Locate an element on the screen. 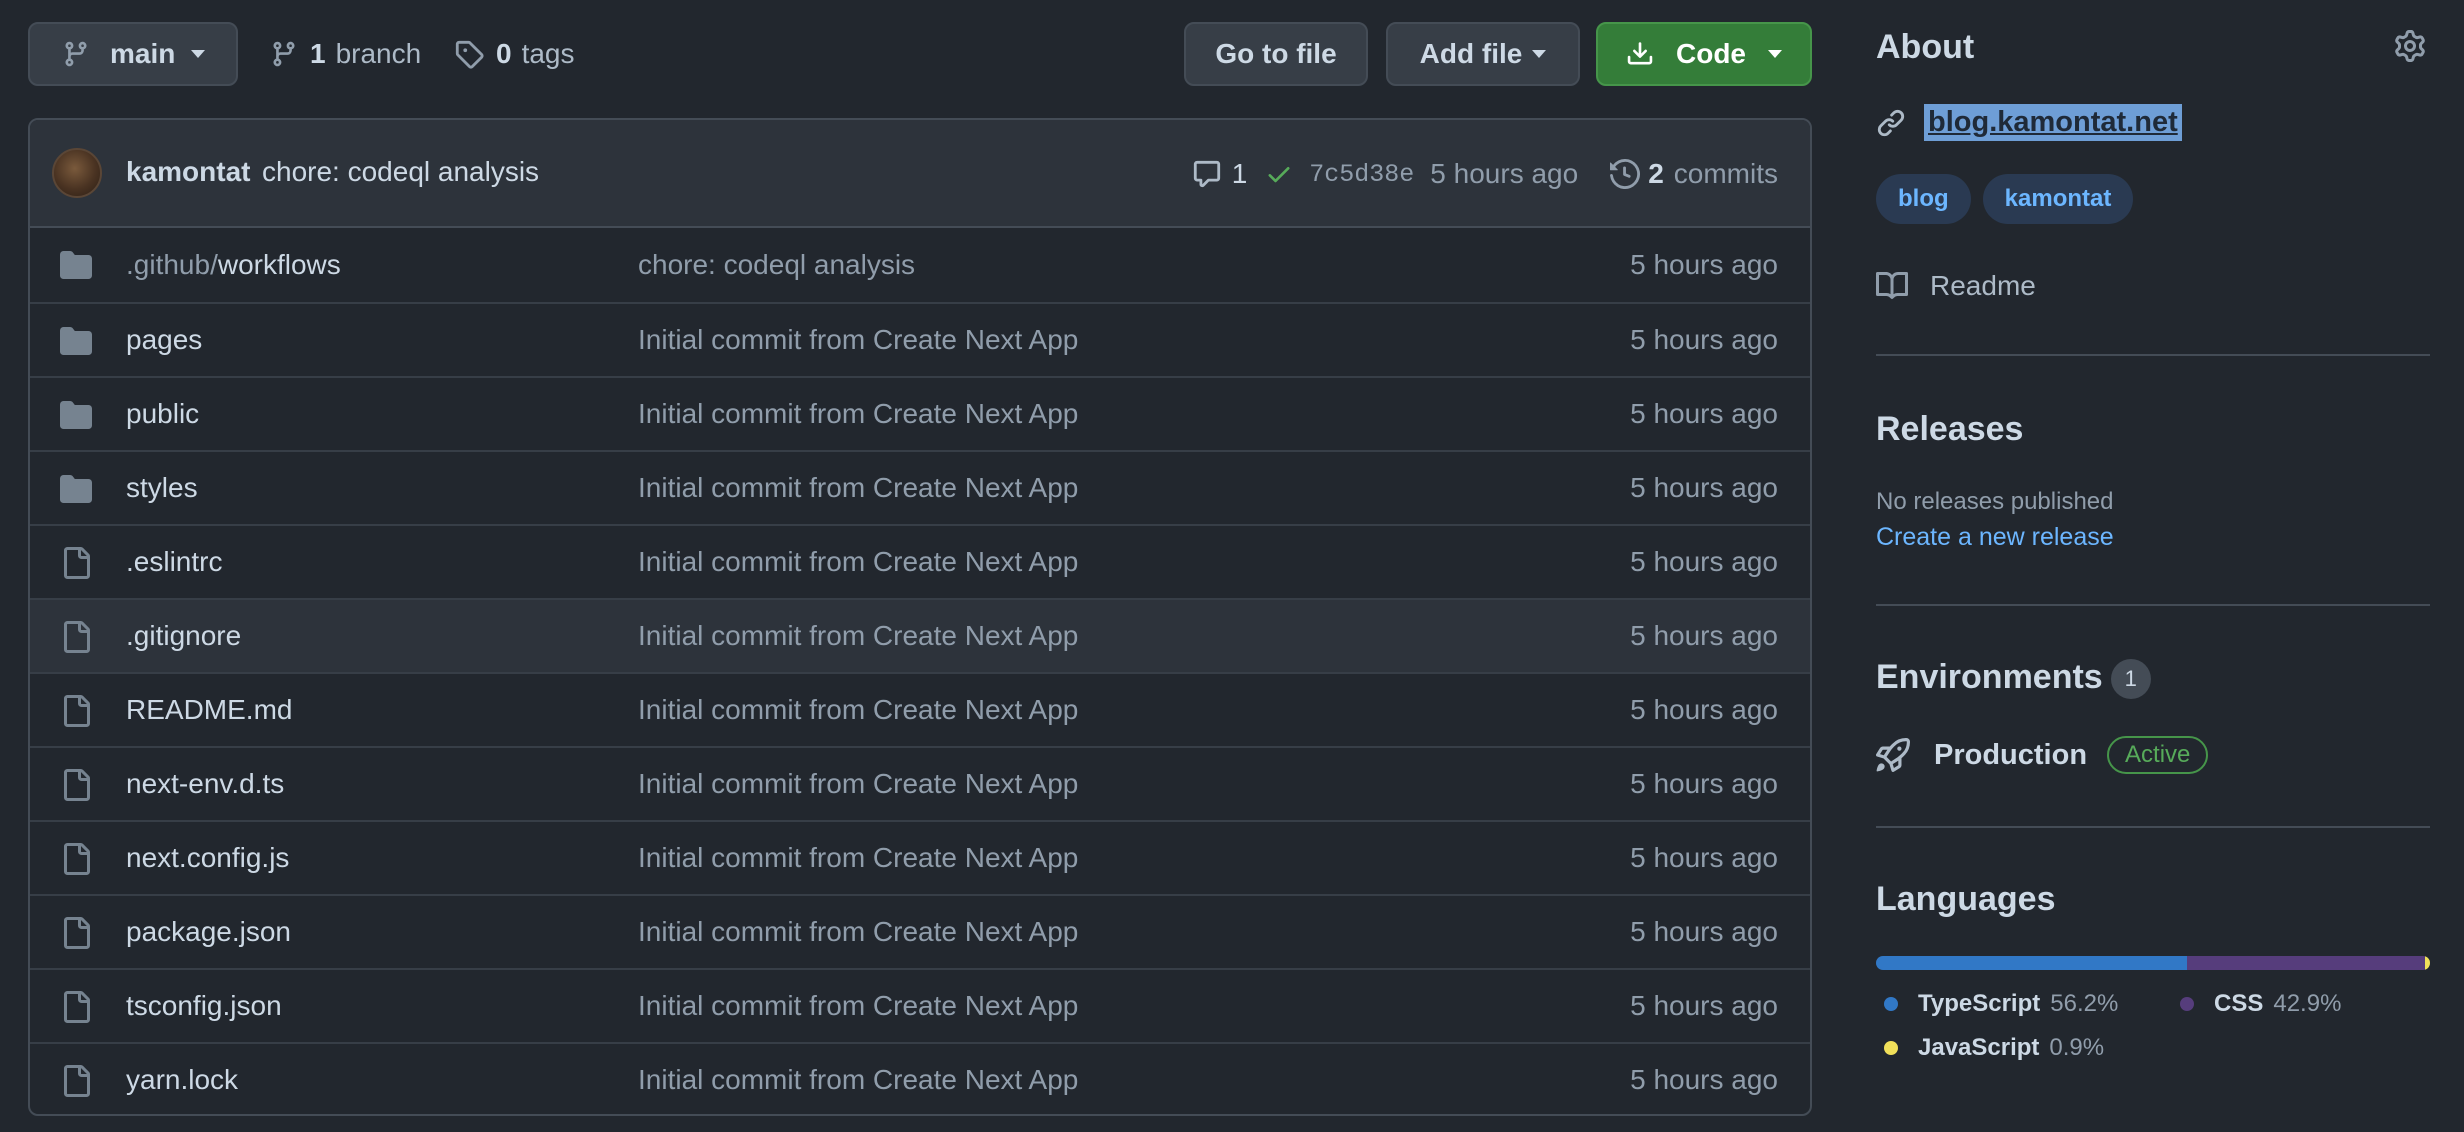  chevron-down-icon is located at coordinates (198, 54).